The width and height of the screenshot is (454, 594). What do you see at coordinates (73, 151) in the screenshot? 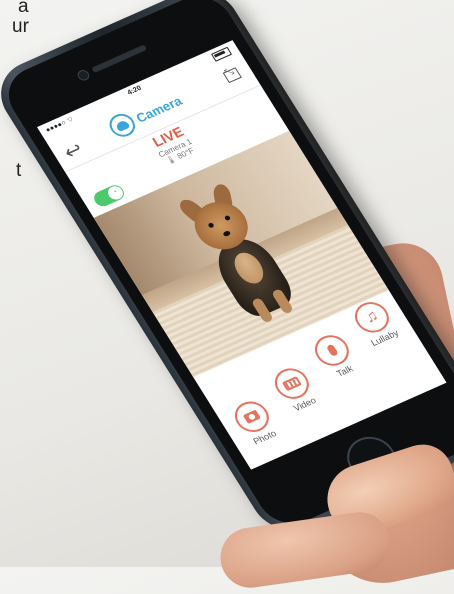
I see `back-arrow-icon: ↩` at bounding box center [73, 151].